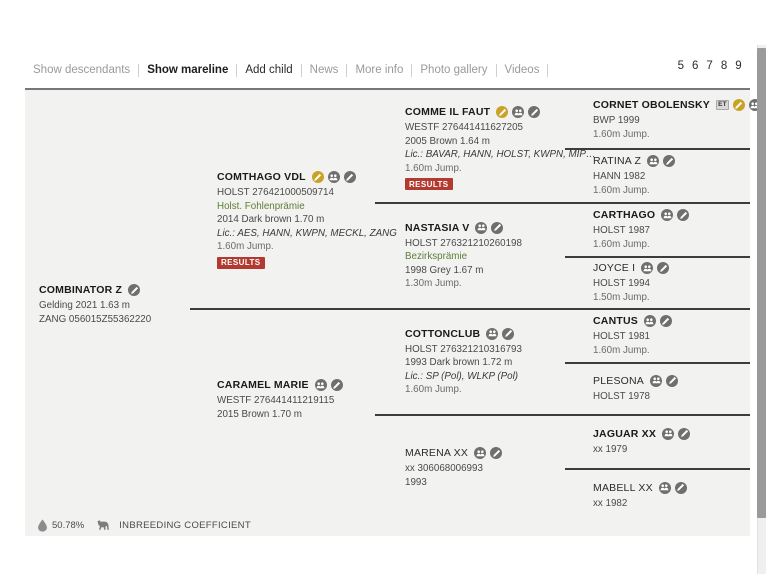  I want to click on horse-name: CORNET OBOLENSKY ET, so click(679, 105).